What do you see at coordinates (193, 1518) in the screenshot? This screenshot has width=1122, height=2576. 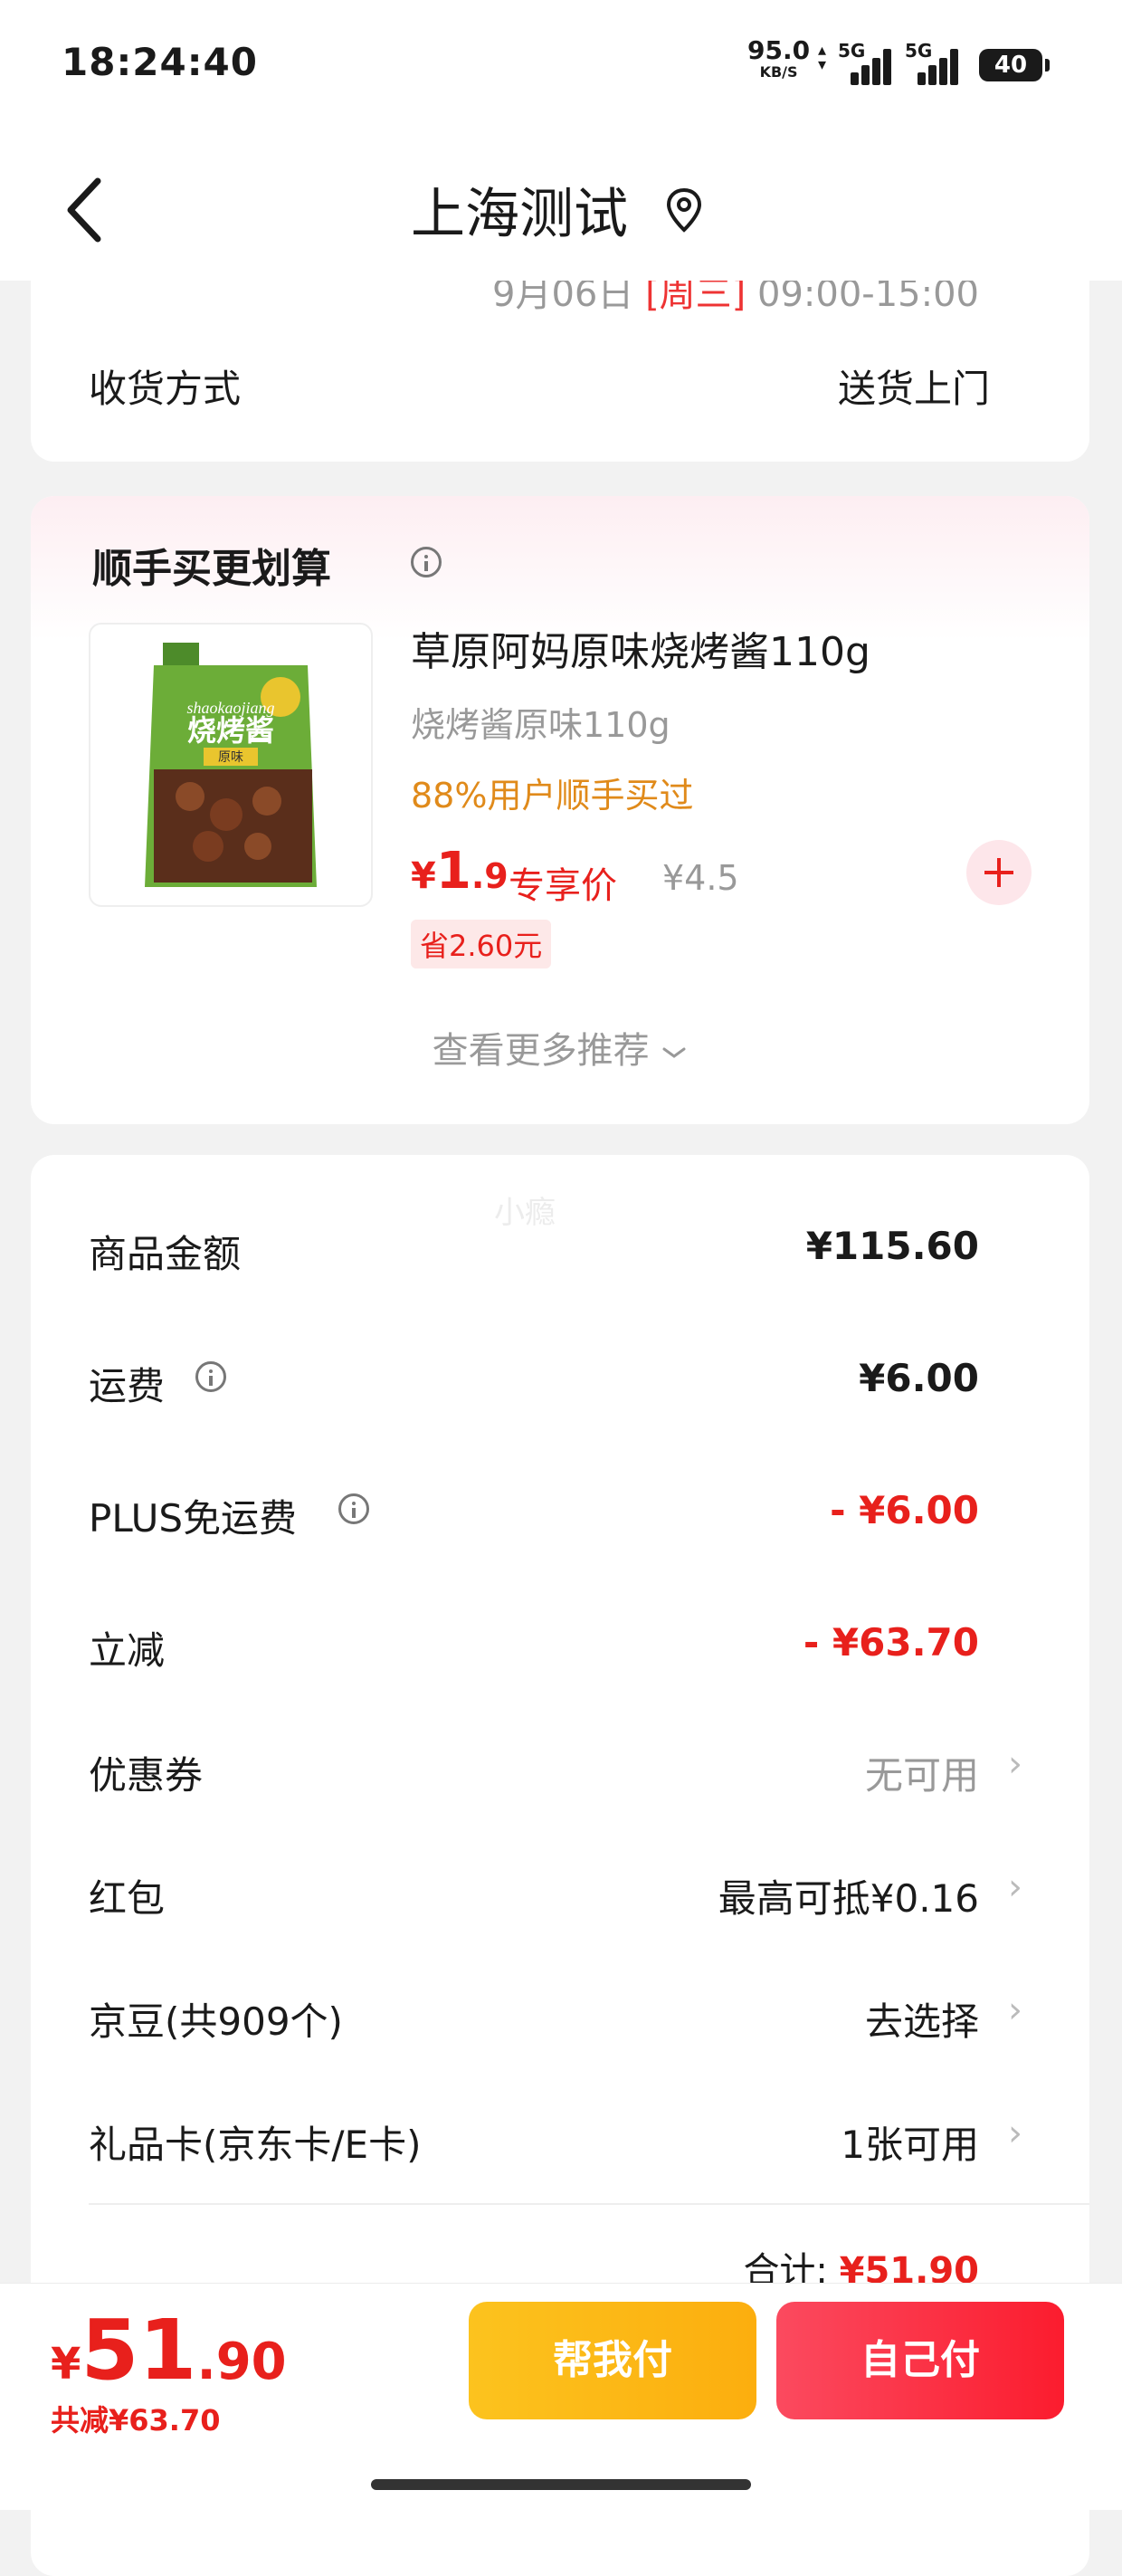 I see `plus-free-shipping-label: PLUS免运费` at bounding box center [193, 1518].